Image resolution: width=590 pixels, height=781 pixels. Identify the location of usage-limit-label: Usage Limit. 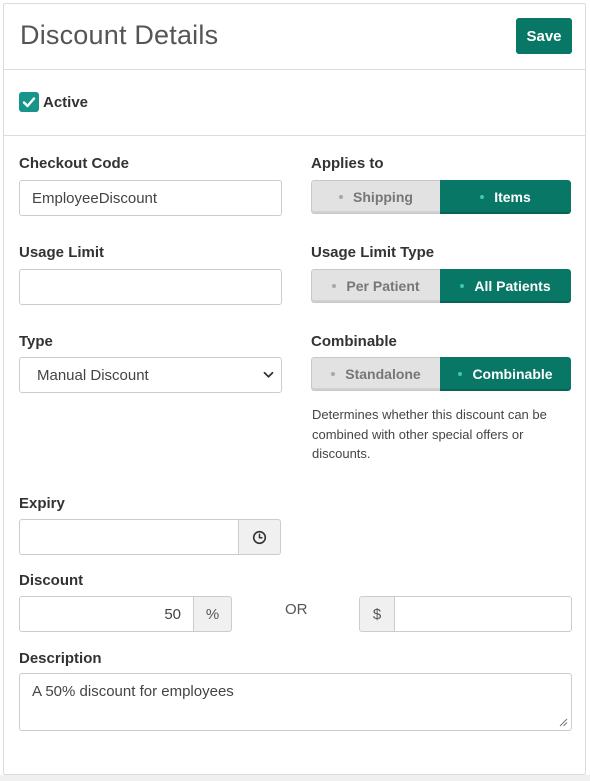
(62, 252).